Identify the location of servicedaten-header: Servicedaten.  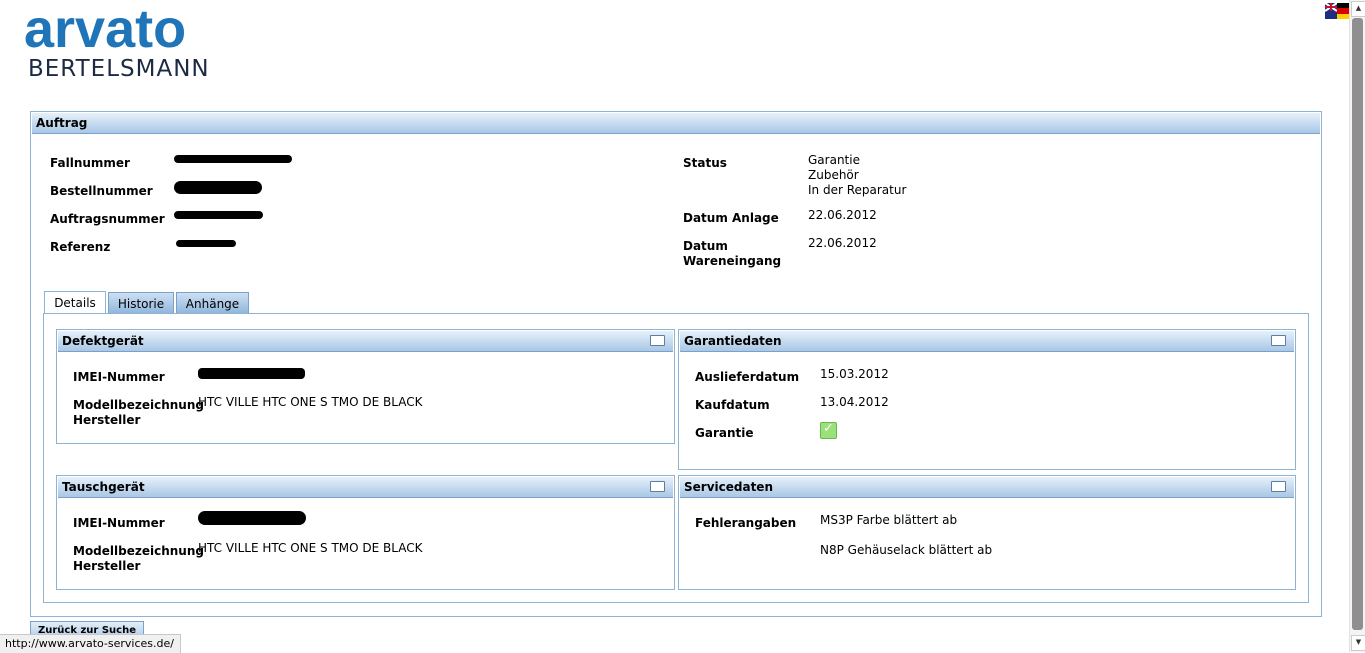
(987, 487).